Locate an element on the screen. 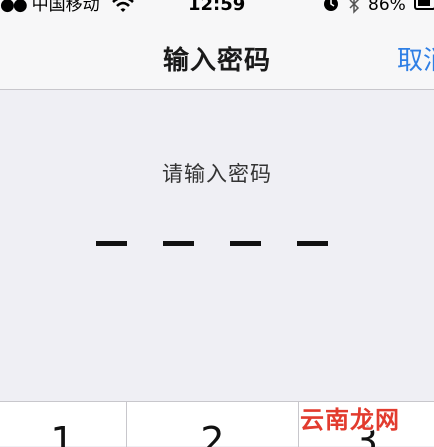 The image size is (434, 447). signal-dots-icon: ●● is located at coordinates (14, 7).